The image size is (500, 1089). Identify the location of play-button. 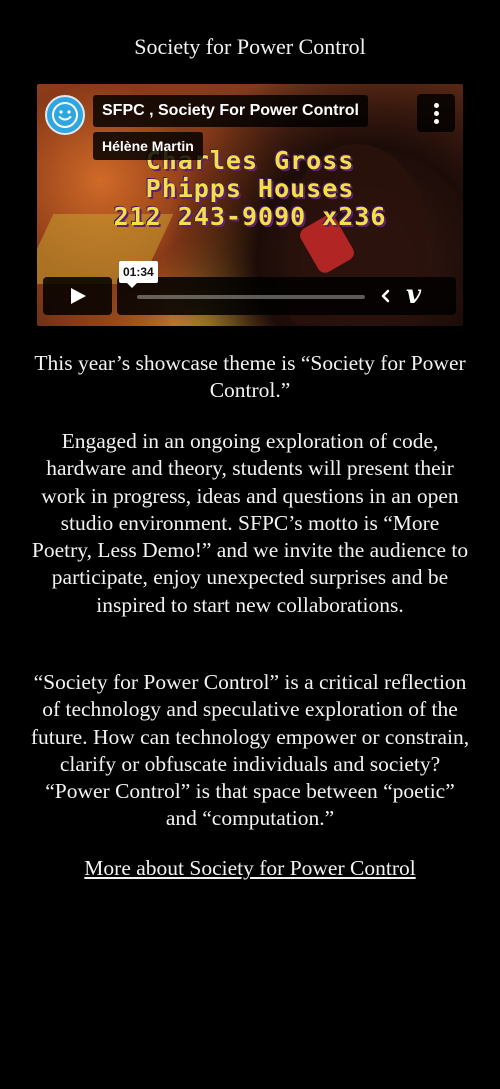
(77, 296).